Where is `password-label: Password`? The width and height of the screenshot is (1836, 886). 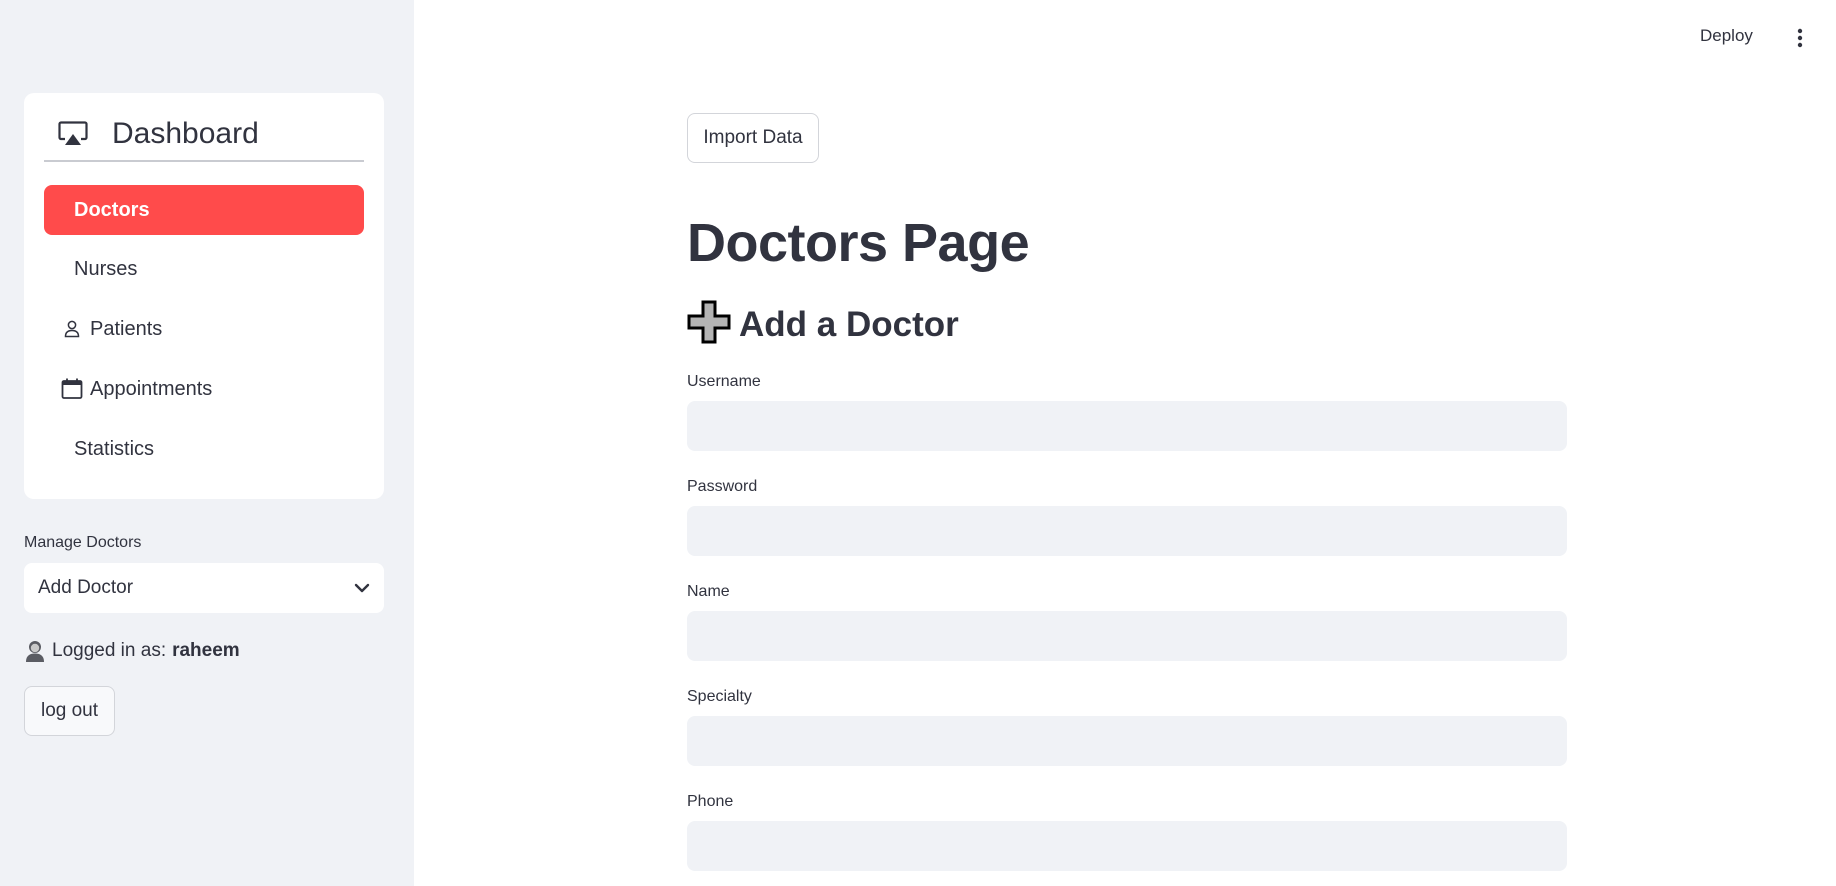 password-label: Password is located at coordinates (722, 486).